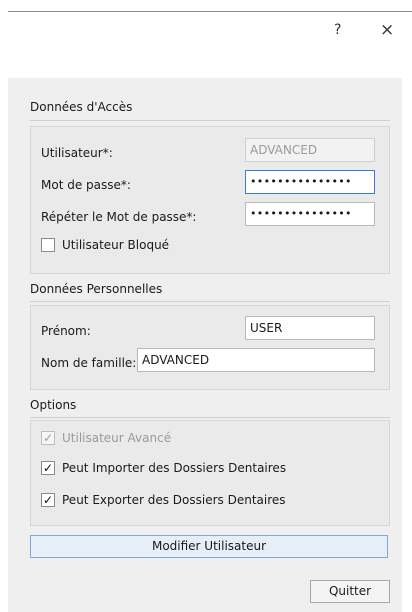  I want to click on personal-separator, so click(210, 301).